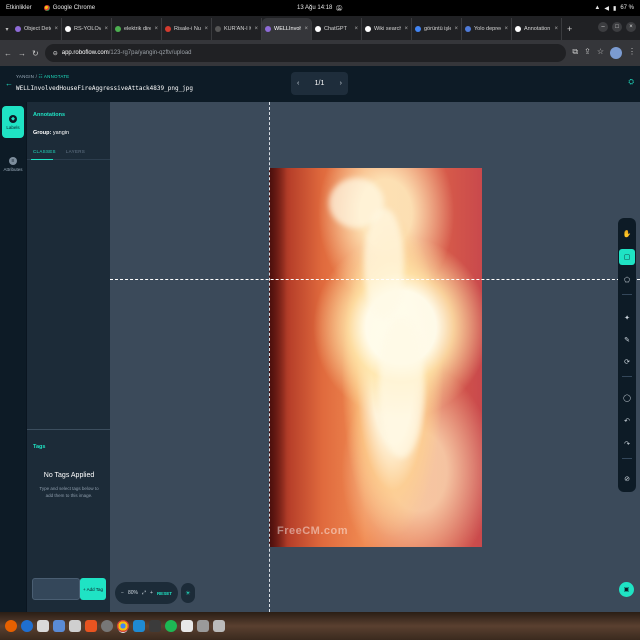 The image size is (640, 640). Describe the element at coordinates (53, 76) in the screenshot. I see `breadcrumb-annotate: ☷ ANNOTATE` at that location.